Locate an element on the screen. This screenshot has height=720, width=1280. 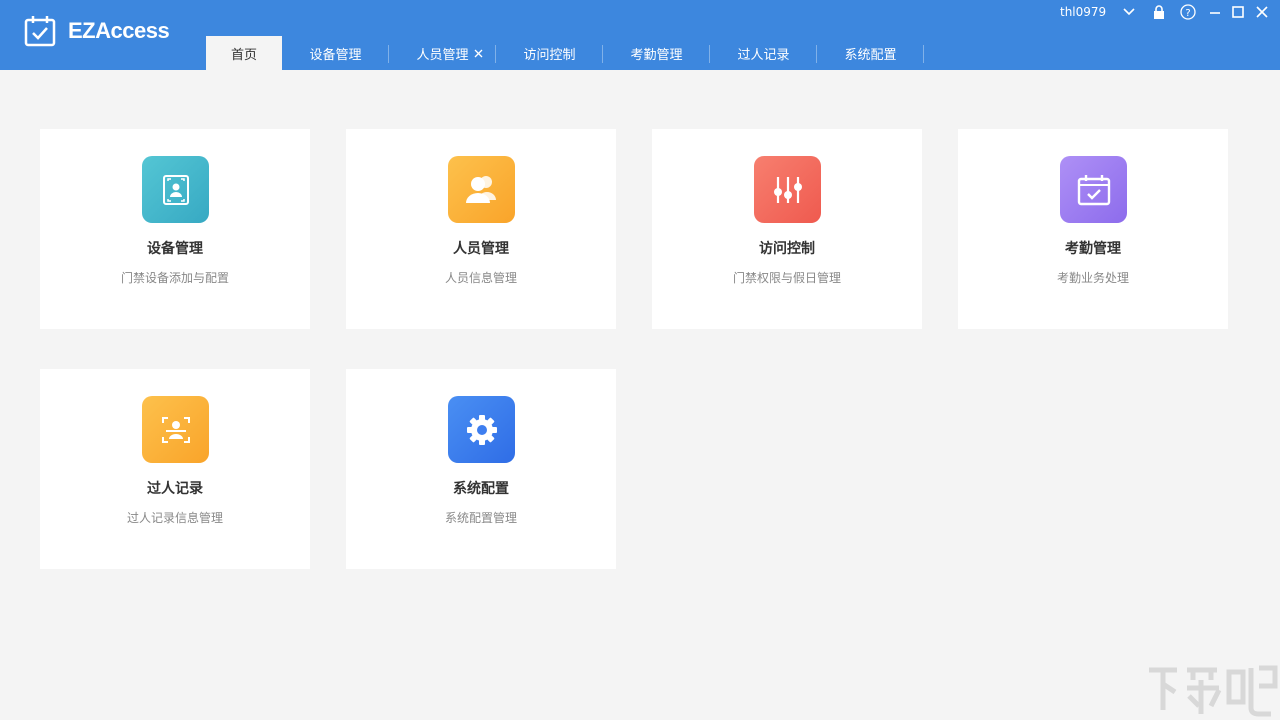
tab-divider is located at coordinates (923, 54).